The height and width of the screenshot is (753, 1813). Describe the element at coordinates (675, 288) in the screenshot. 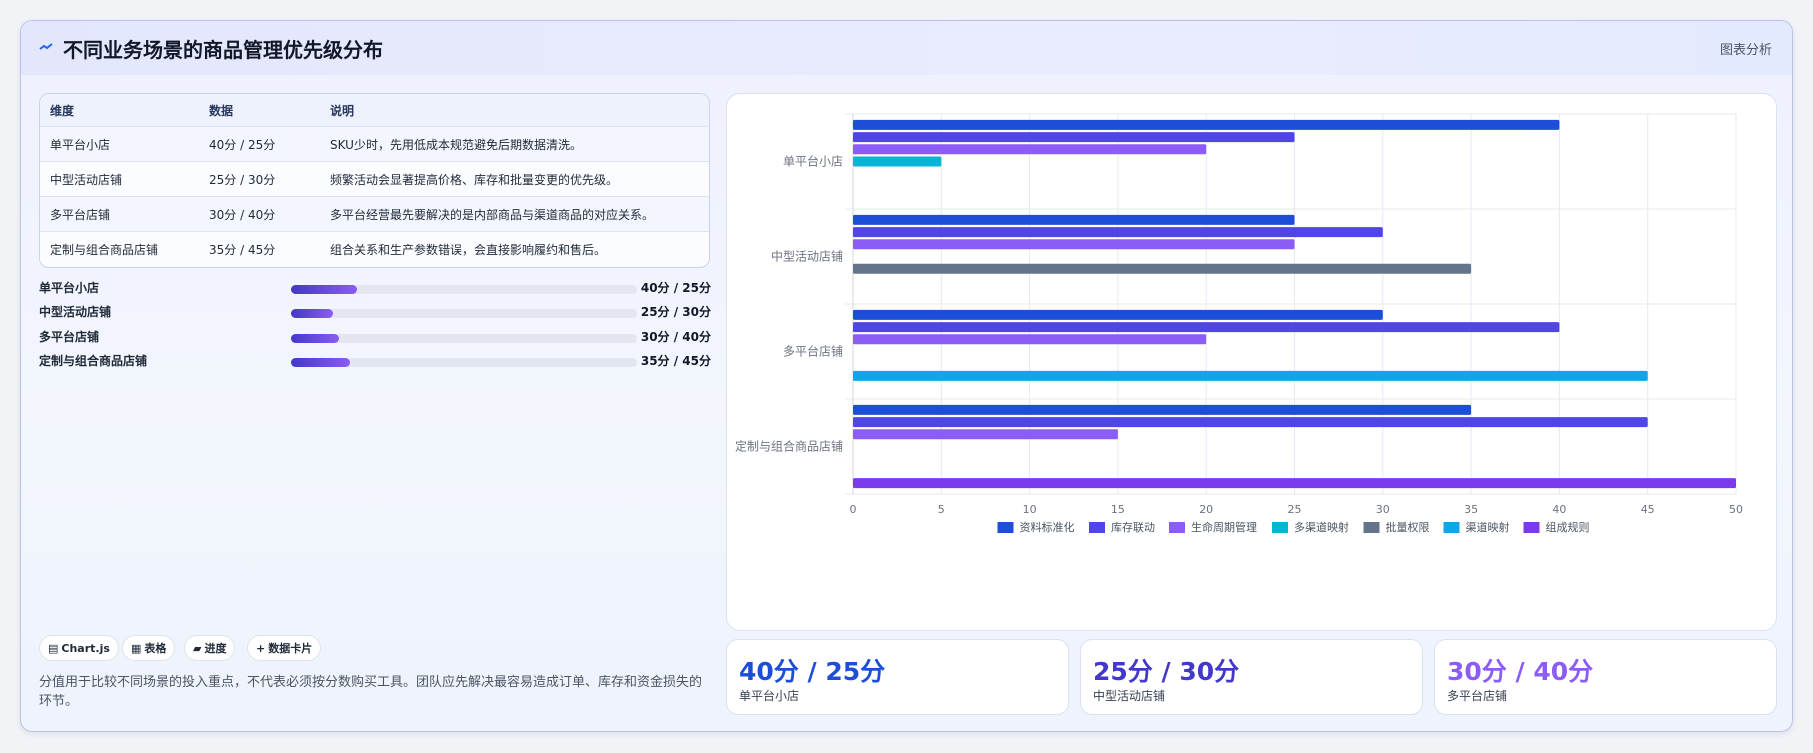

I see `progress-value: 40分 / 25分` at that location.